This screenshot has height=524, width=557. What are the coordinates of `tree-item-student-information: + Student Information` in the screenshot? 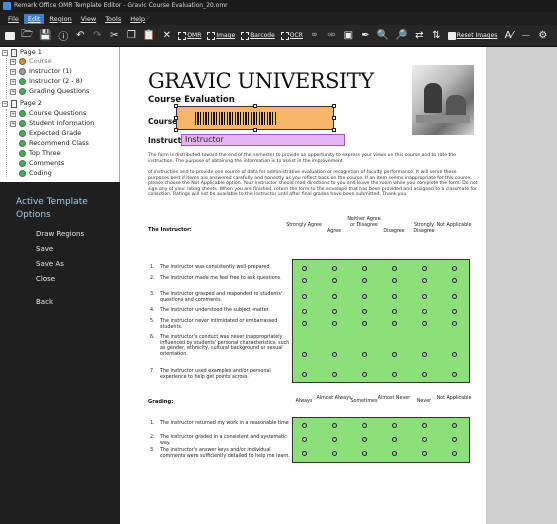 It's located at (52, 123).